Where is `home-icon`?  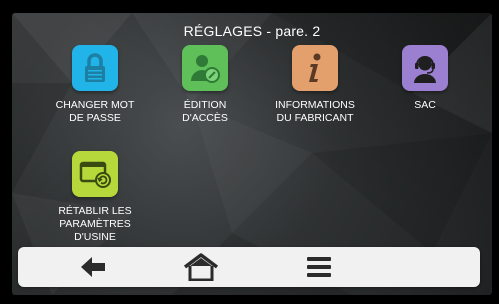
home-icon is located at coordinates (201, 267).